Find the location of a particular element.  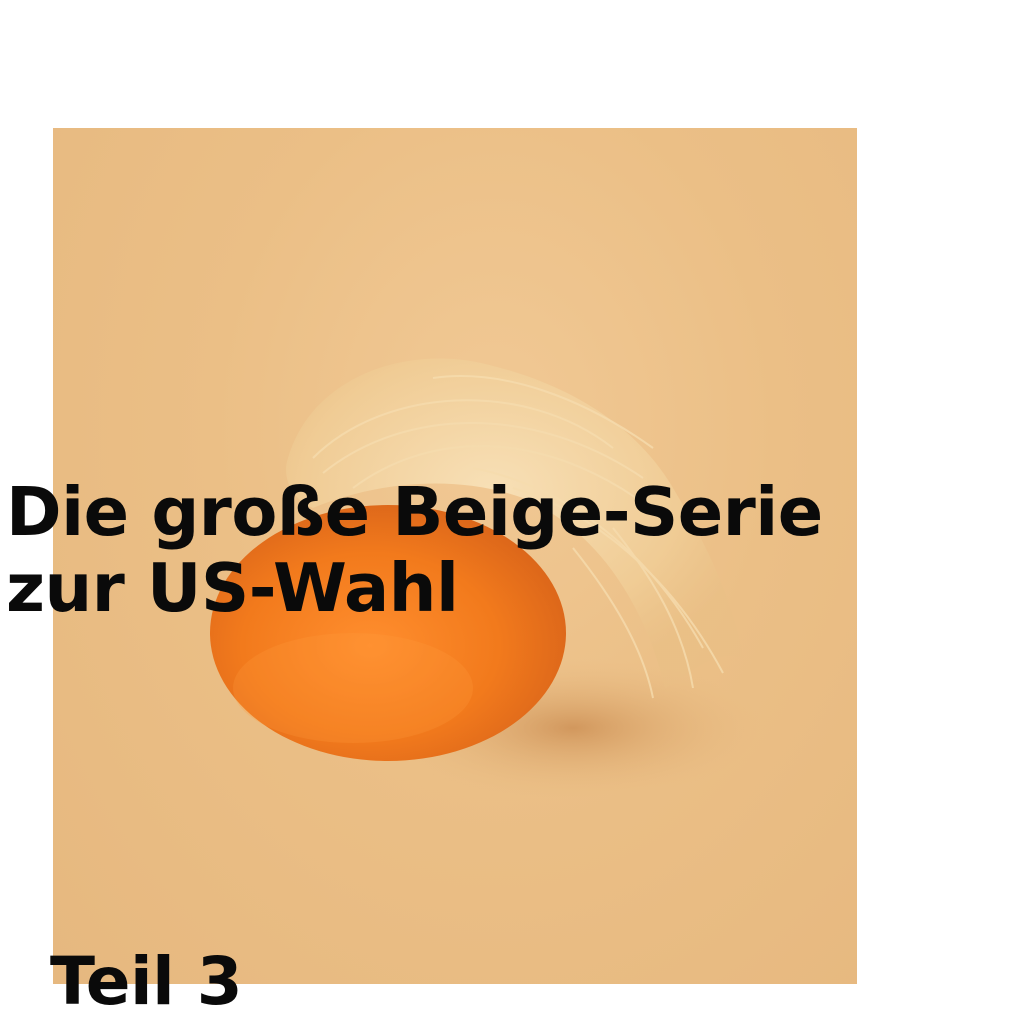

headline-line-1: Die große Beige-Serie is located at coordinates (414, 512).